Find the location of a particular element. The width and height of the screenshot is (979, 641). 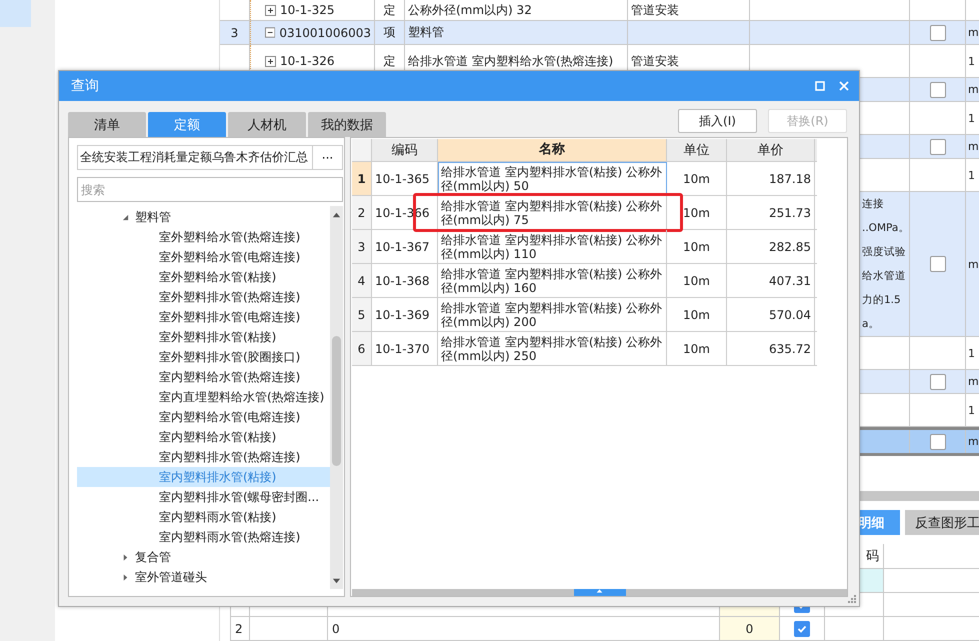

tree-item: 室外塑料给水管(热熔连接) is located at coordinates (203, 237).